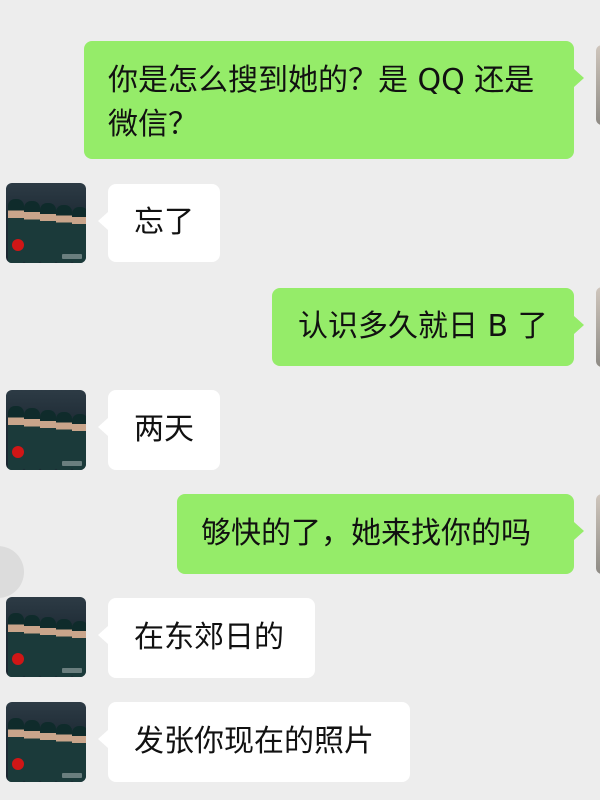 The width and height of the screenshot is (600, 800). What do you see at coordinates (321, 80) in the screenshot?
I see `message-text-line: 你是怎么搜到她的？是 QQ 还是` at bounding box center [321, 80].